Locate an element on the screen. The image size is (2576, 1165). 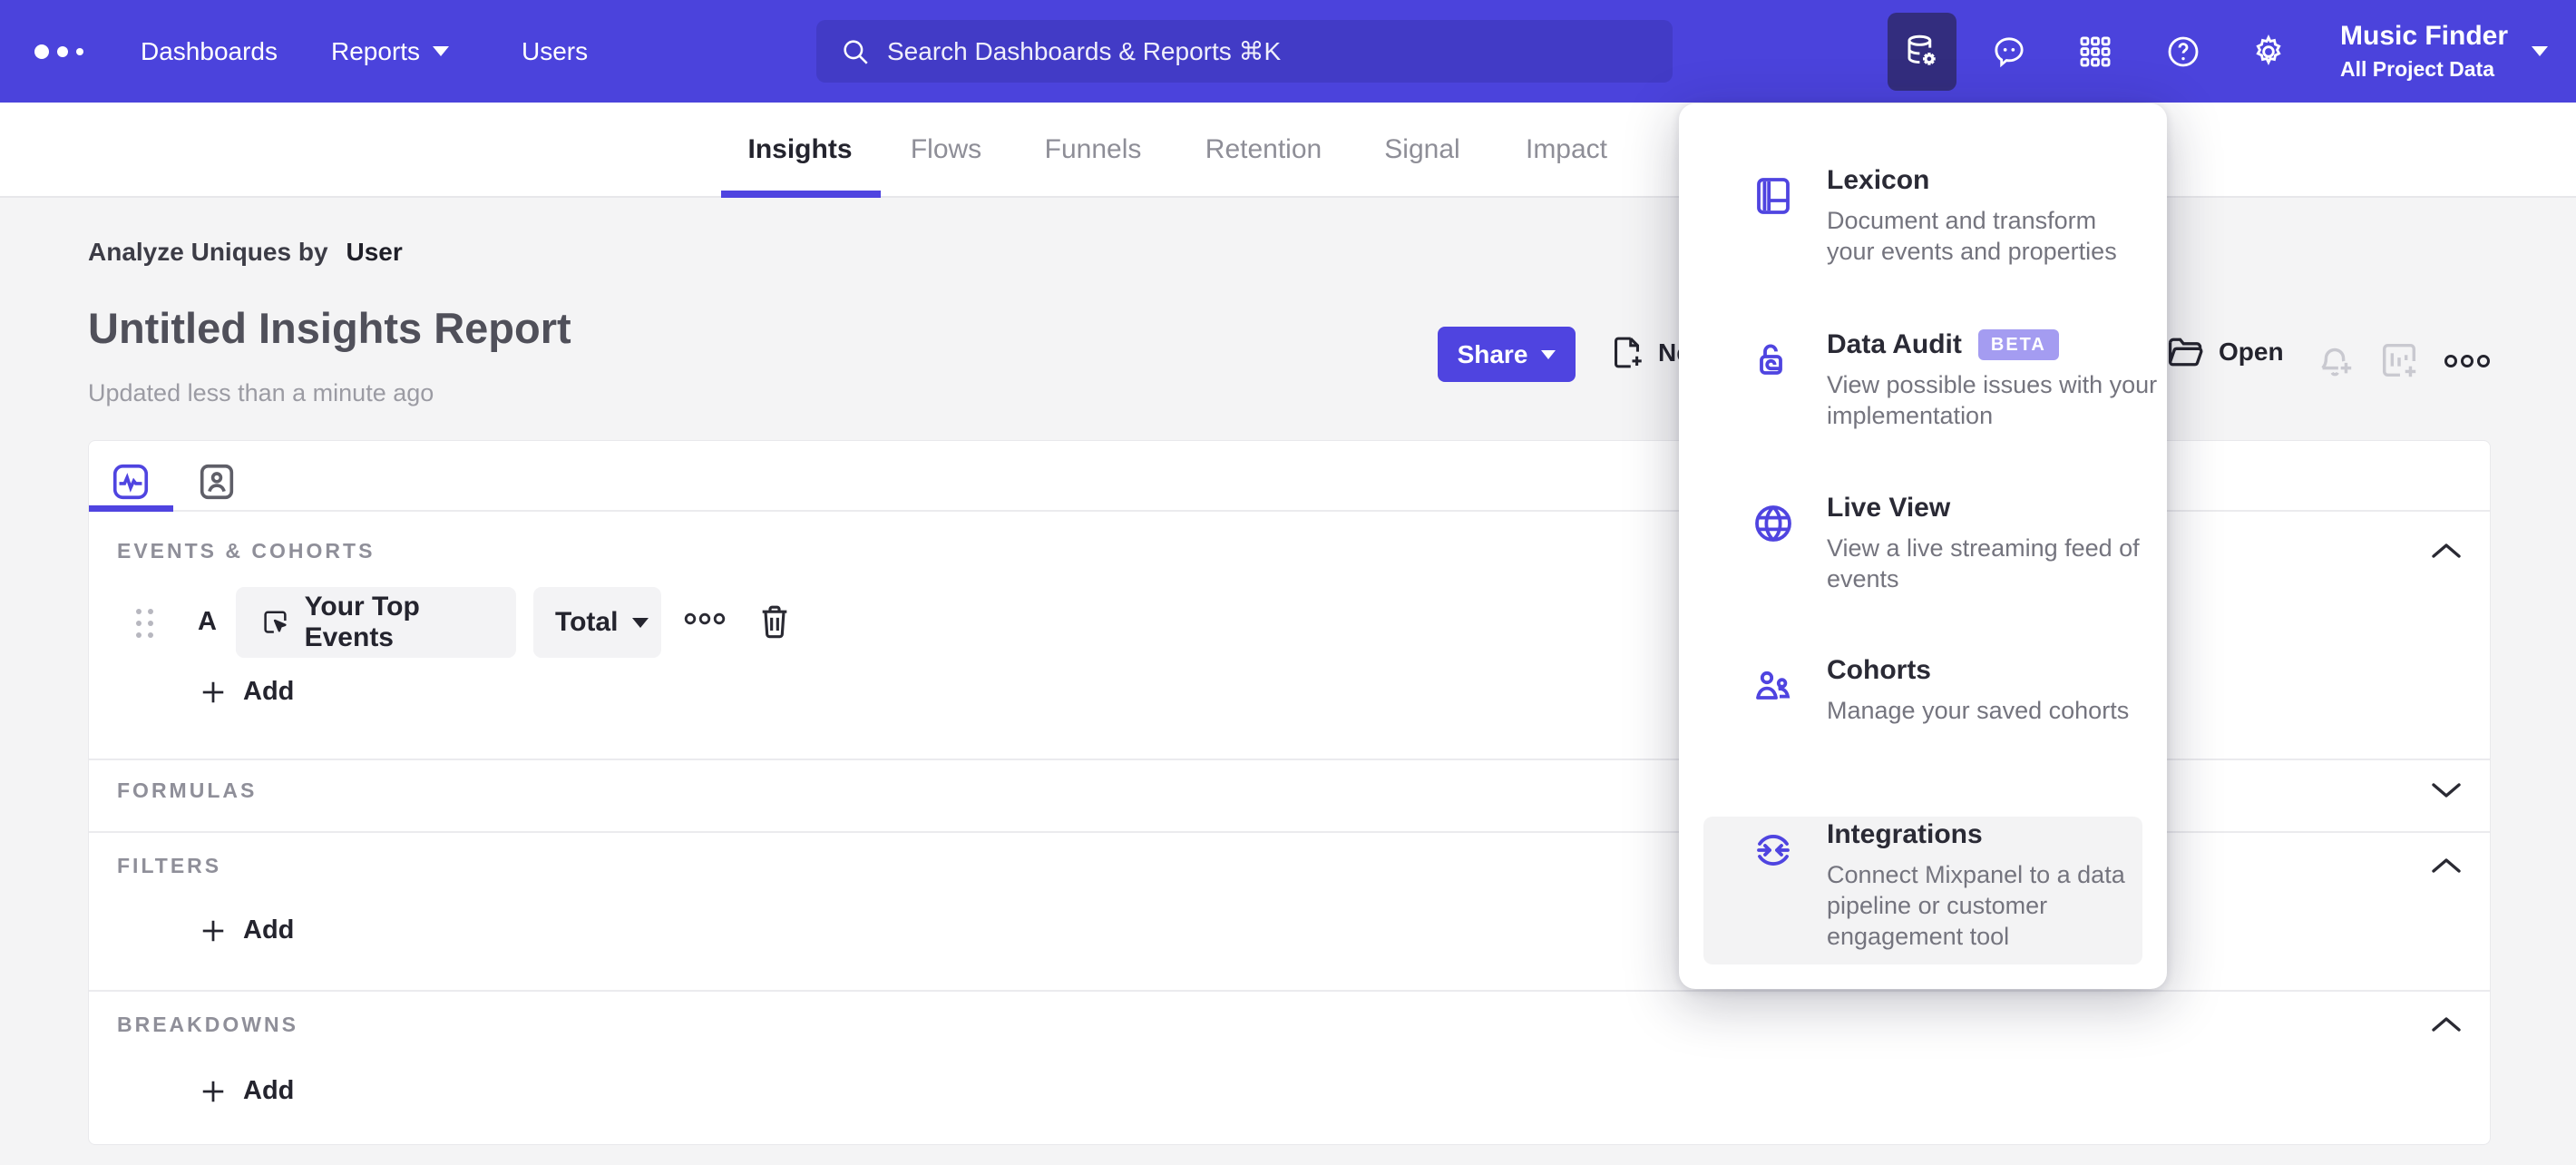
lexicon-book-icon is located at coordinates (1773, 196).